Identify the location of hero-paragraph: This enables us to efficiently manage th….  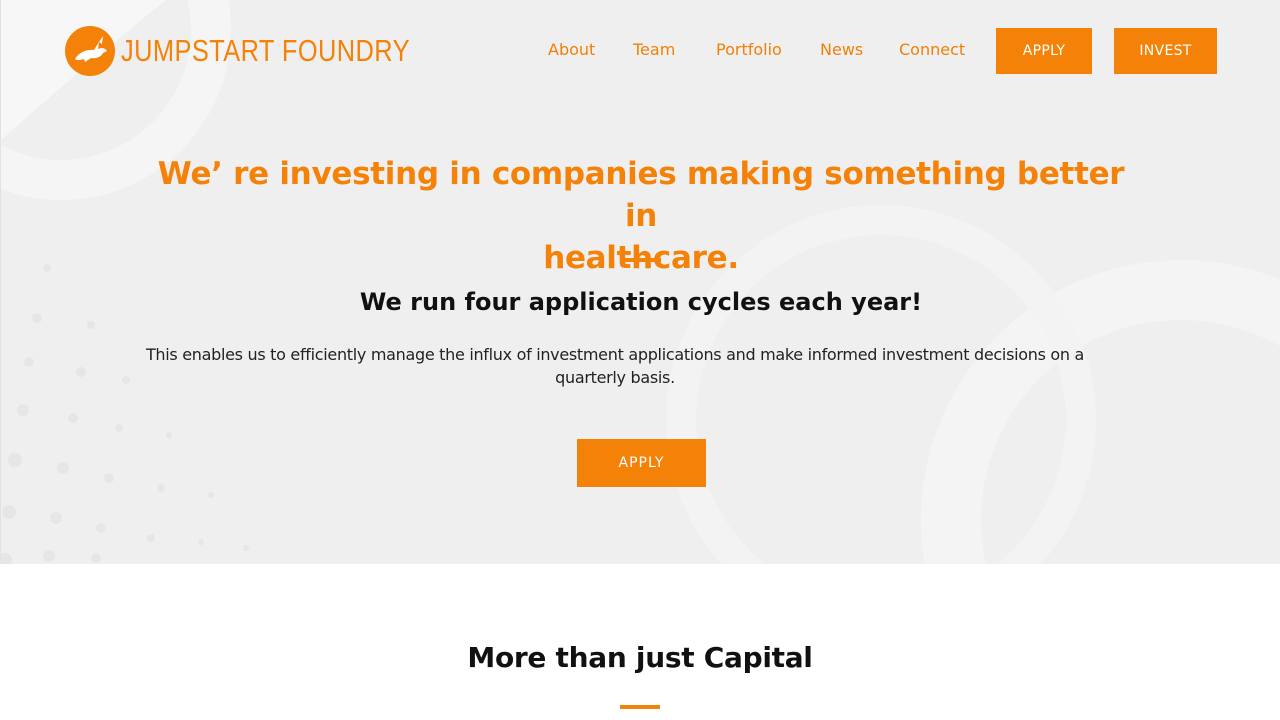
(615, 366).